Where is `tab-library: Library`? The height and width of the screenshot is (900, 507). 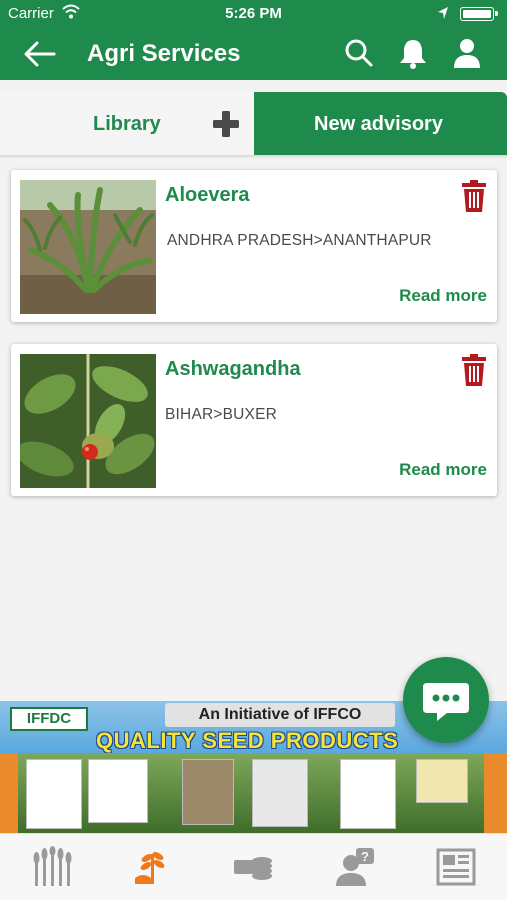
tab-library: Library is located at coordinates (127, 123).